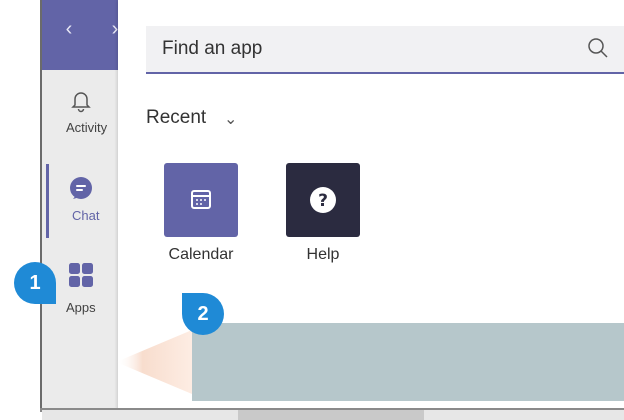  I want to click on search-icon, so click(598, 48).